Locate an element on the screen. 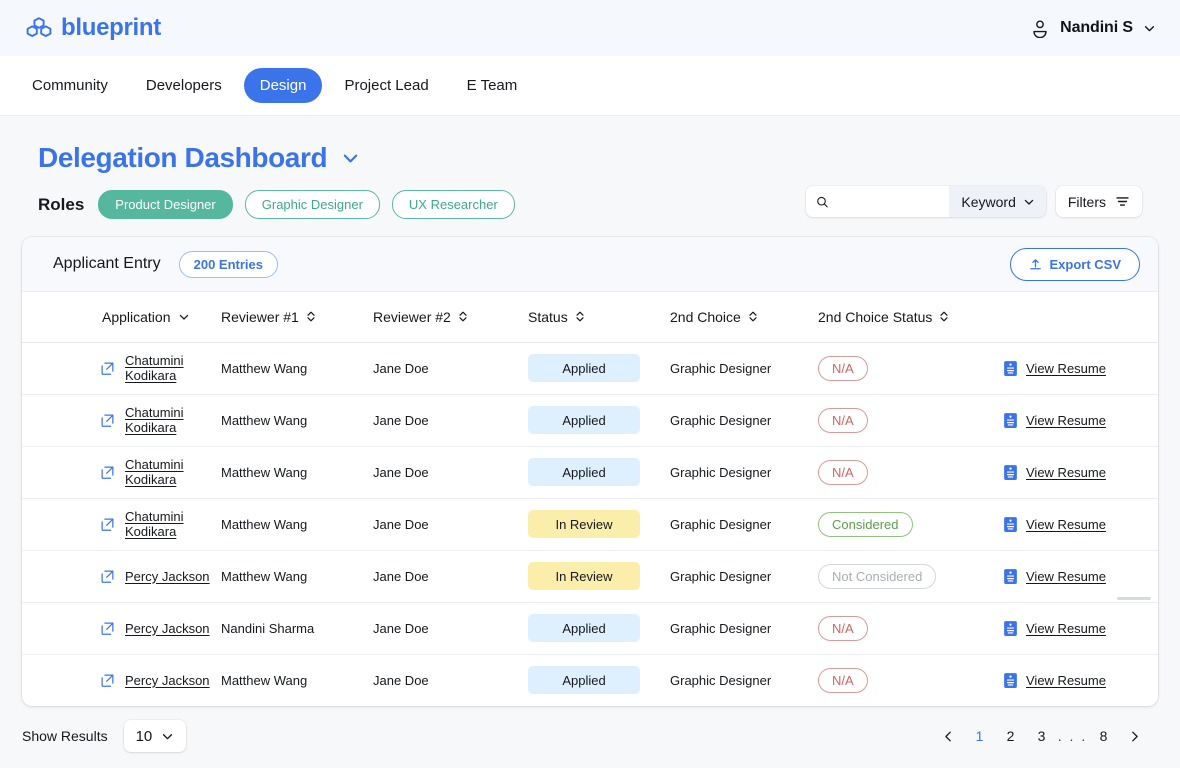 The width and height of the screenshot is (1180, 768). cell-reviewer-1: Matthew Wang is located at coordinates (264, 680).